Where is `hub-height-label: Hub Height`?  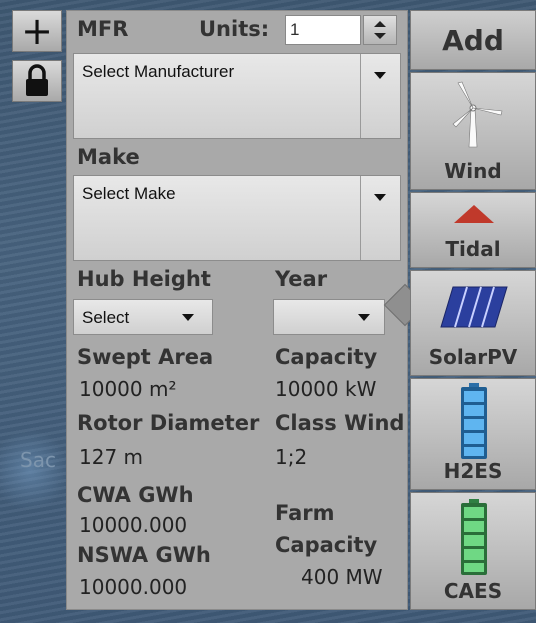
hub-height-label: Hub Height is located at coordinates (144, 279).